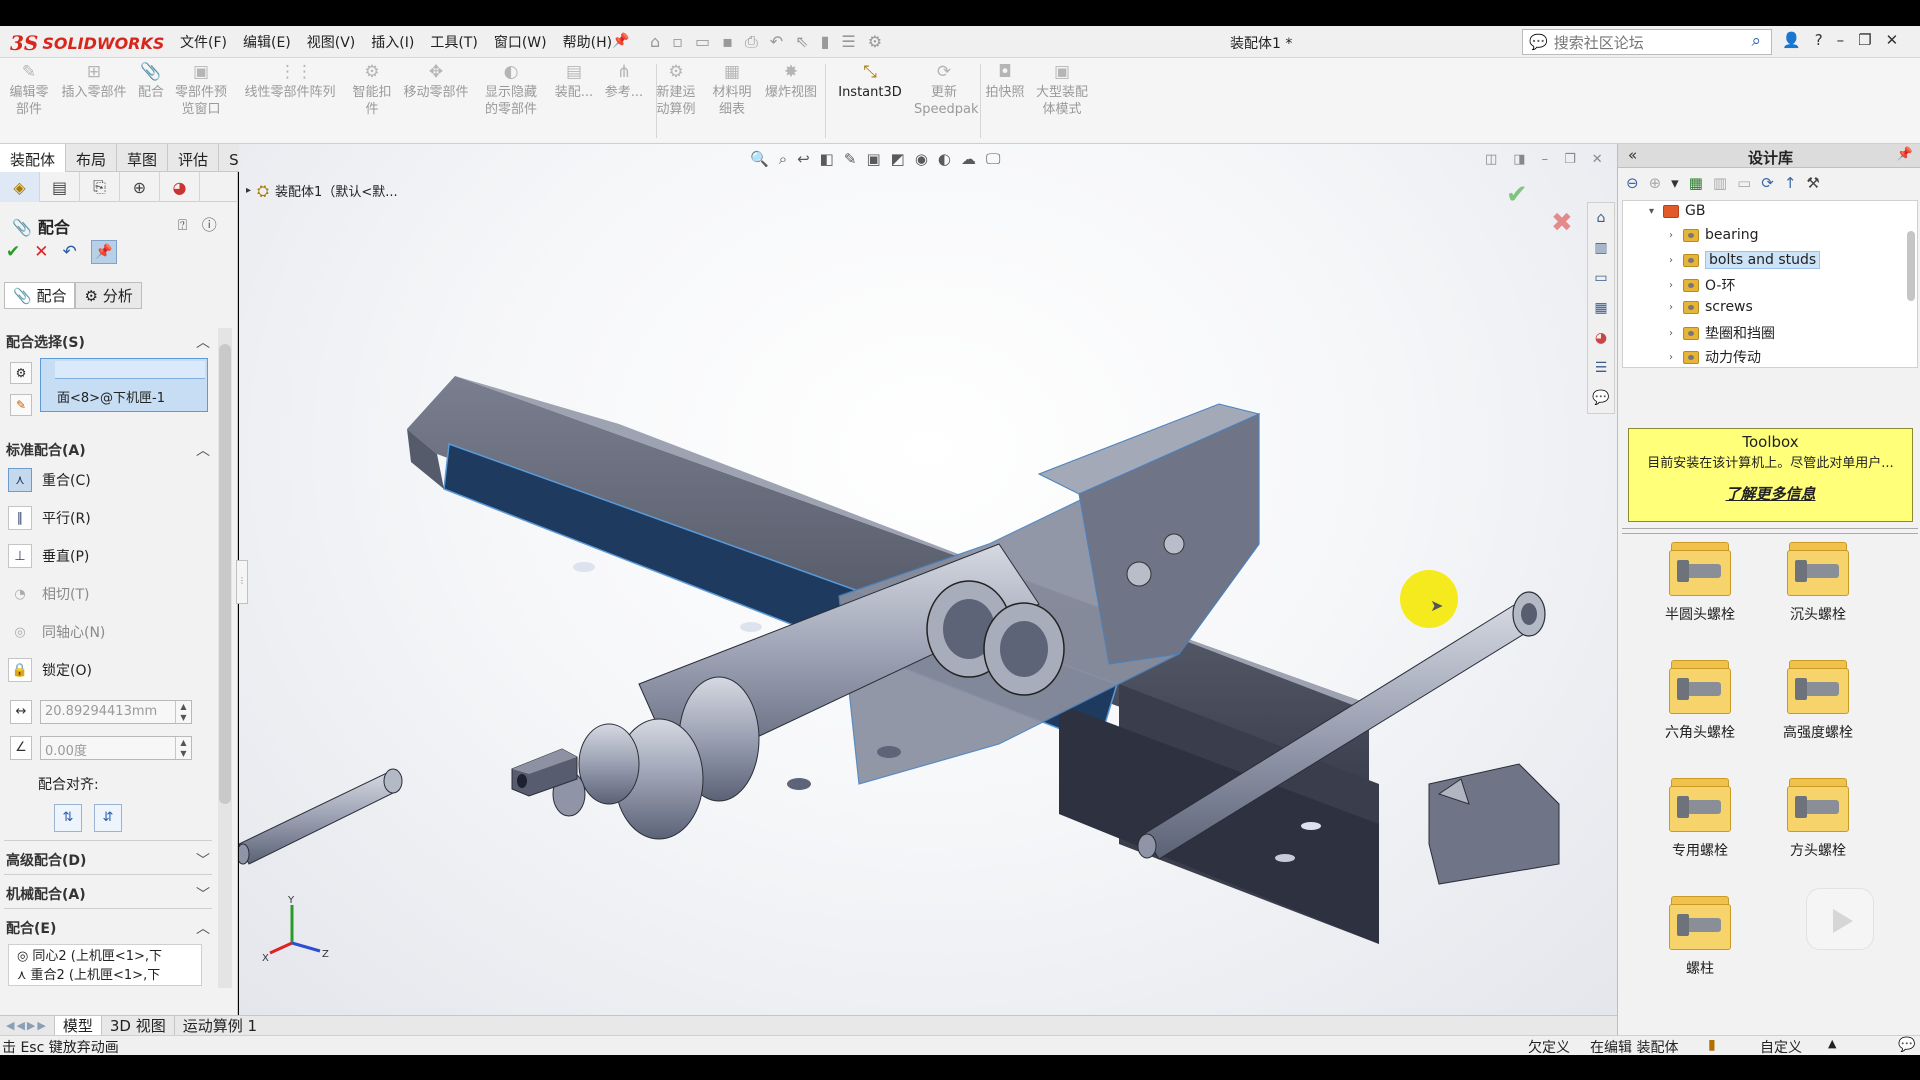 This screenshot has height=1080, width=1920. Describe the element at coordinates (1675, 183) in the screenshot. I see `dropdown-caret-icon: ▾` at that location.